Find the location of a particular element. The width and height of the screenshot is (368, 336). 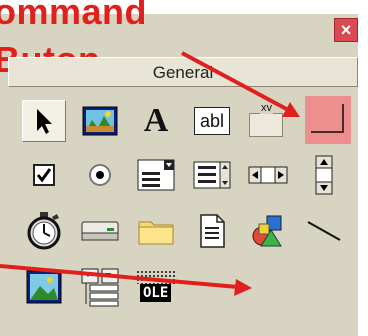

annotation-arrow-top is located at coordinates (237, 82).